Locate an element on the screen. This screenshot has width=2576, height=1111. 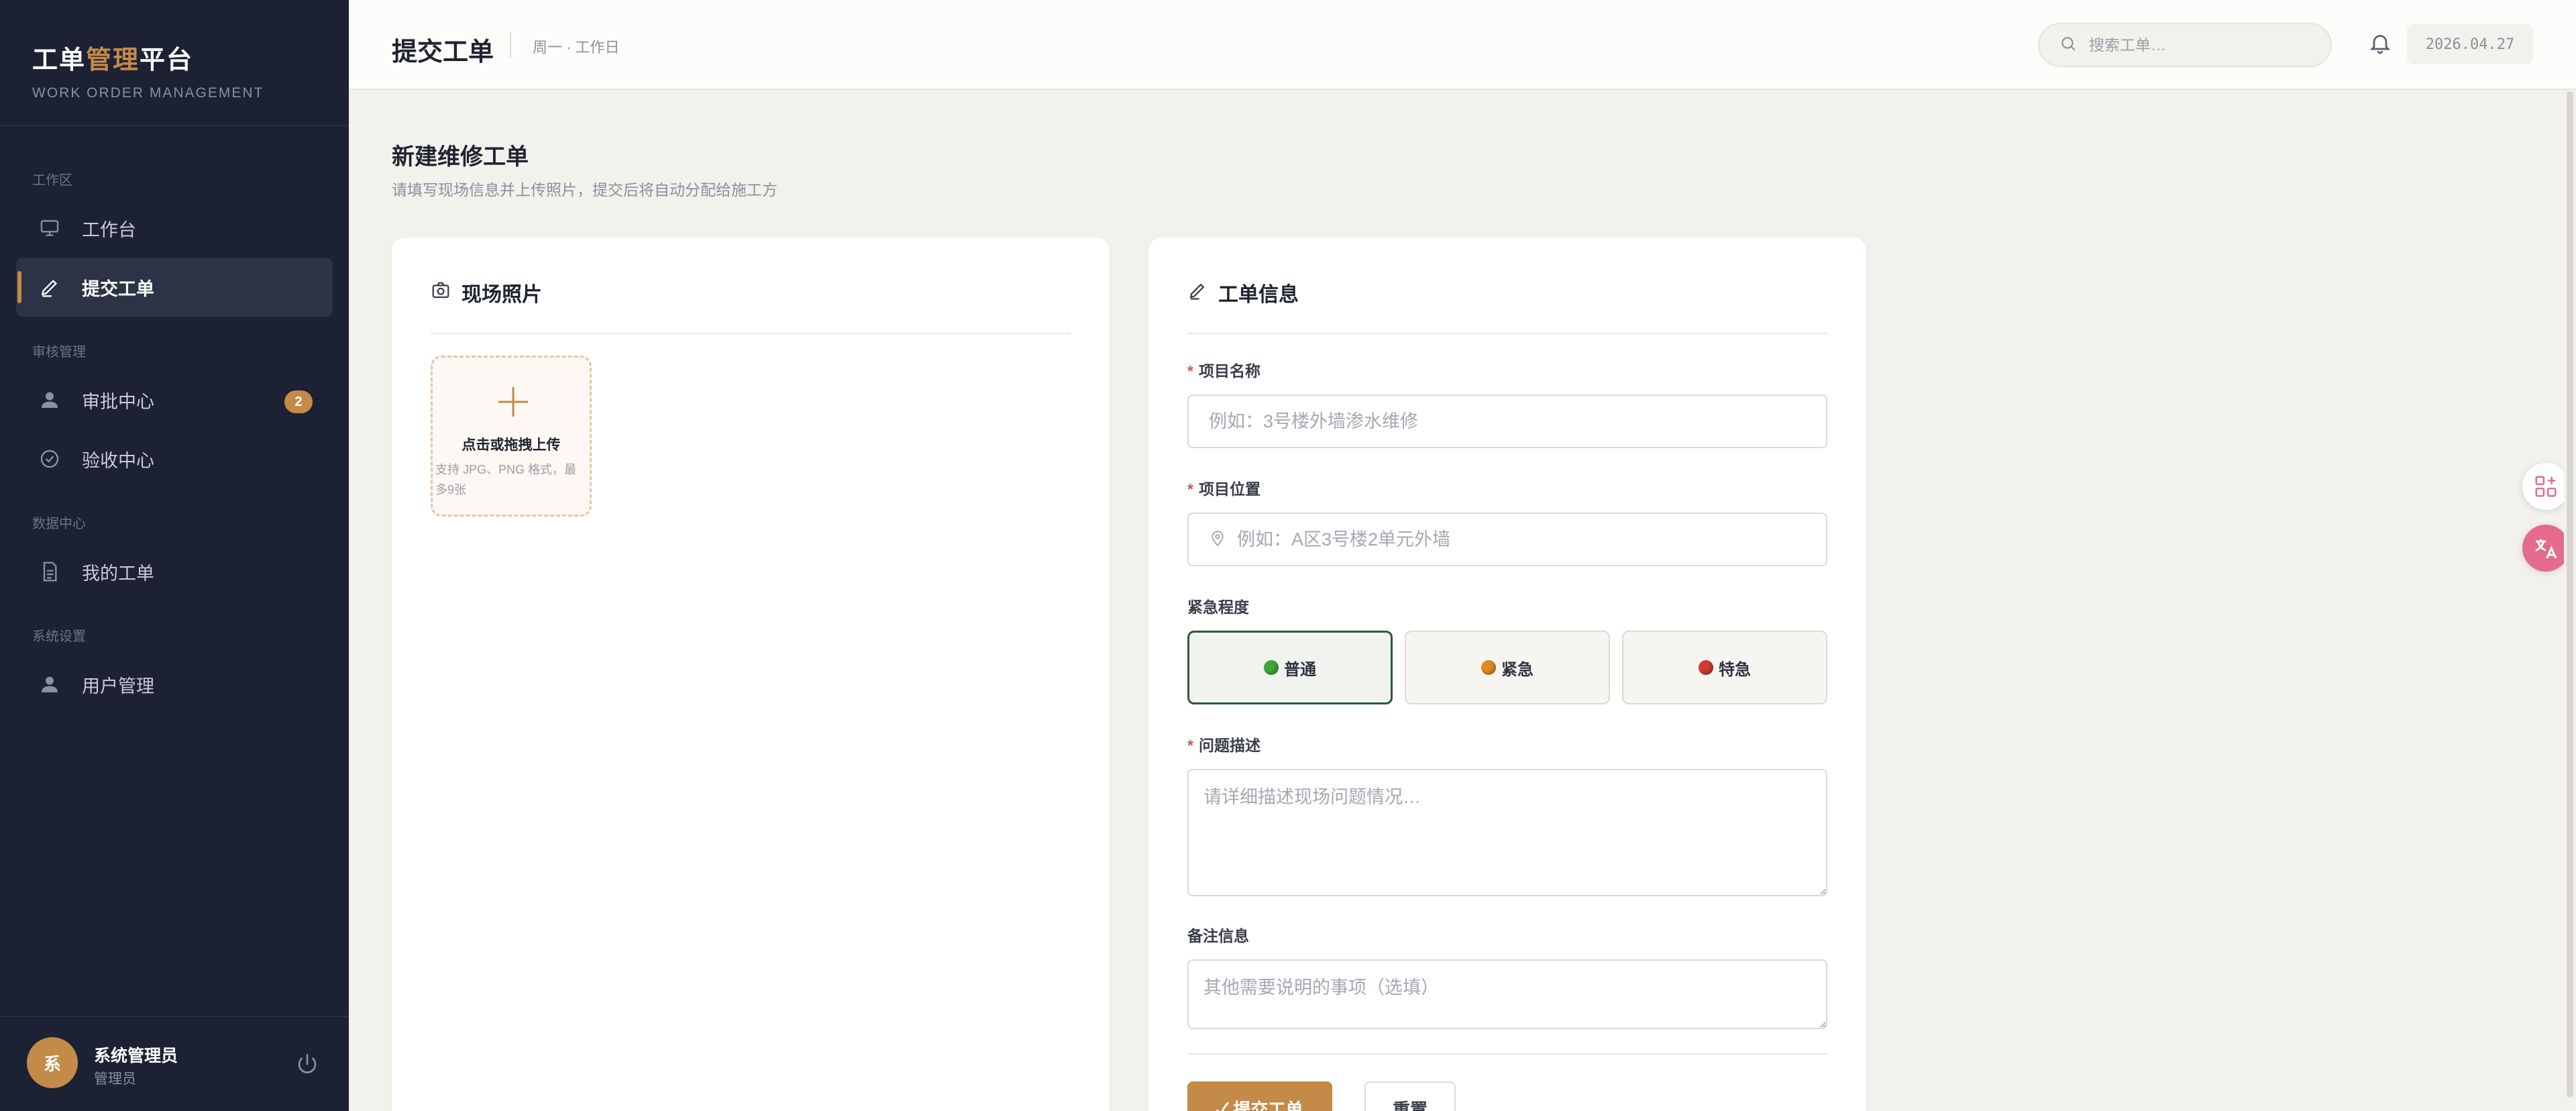
remarks-textarea is located at coordinates (1507, 994).